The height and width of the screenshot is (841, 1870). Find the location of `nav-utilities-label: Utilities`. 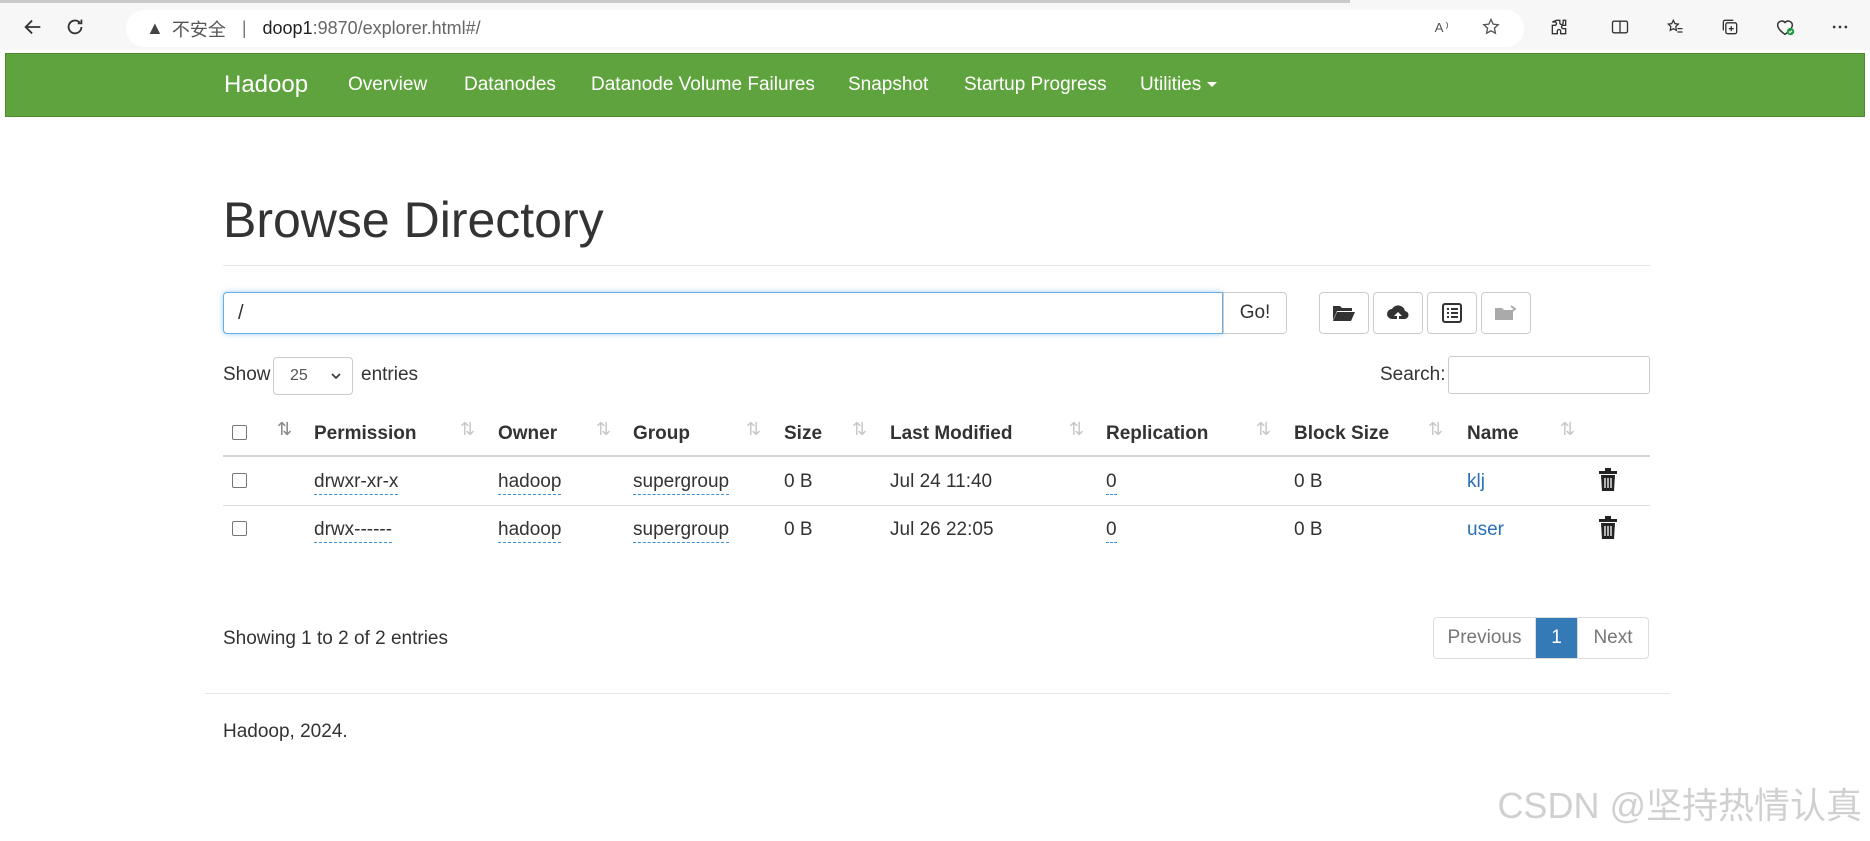

nav-utilities-label: Utilities is located at coordinates (1171, 84).